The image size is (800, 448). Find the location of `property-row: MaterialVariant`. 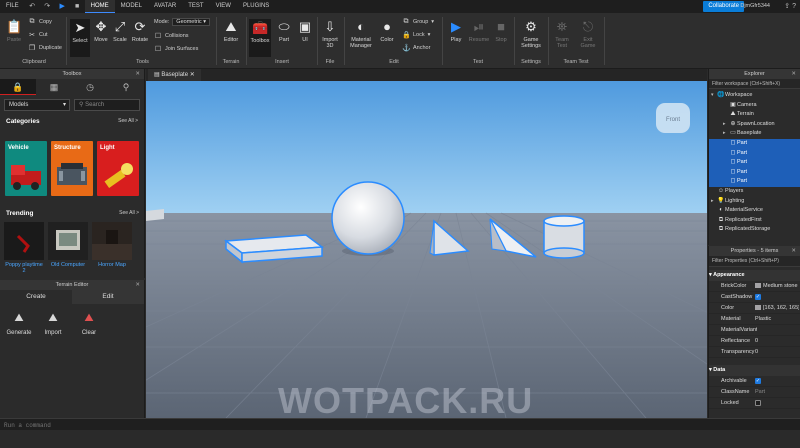

property-row: MaterialVariant is located at coordinates (754, 330).